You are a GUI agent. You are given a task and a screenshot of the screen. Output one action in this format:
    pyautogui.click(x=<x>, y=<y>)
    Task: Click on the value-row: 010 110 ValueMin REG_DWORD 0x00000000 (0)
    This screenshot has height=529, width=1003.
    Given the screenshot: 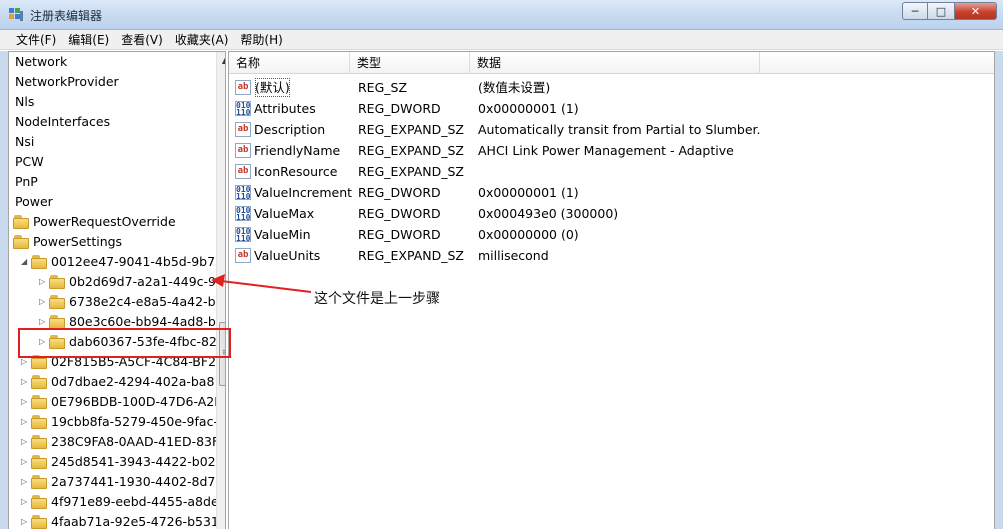 What is the action you would take?
    pyautogui.click(x=611, y=234)
    